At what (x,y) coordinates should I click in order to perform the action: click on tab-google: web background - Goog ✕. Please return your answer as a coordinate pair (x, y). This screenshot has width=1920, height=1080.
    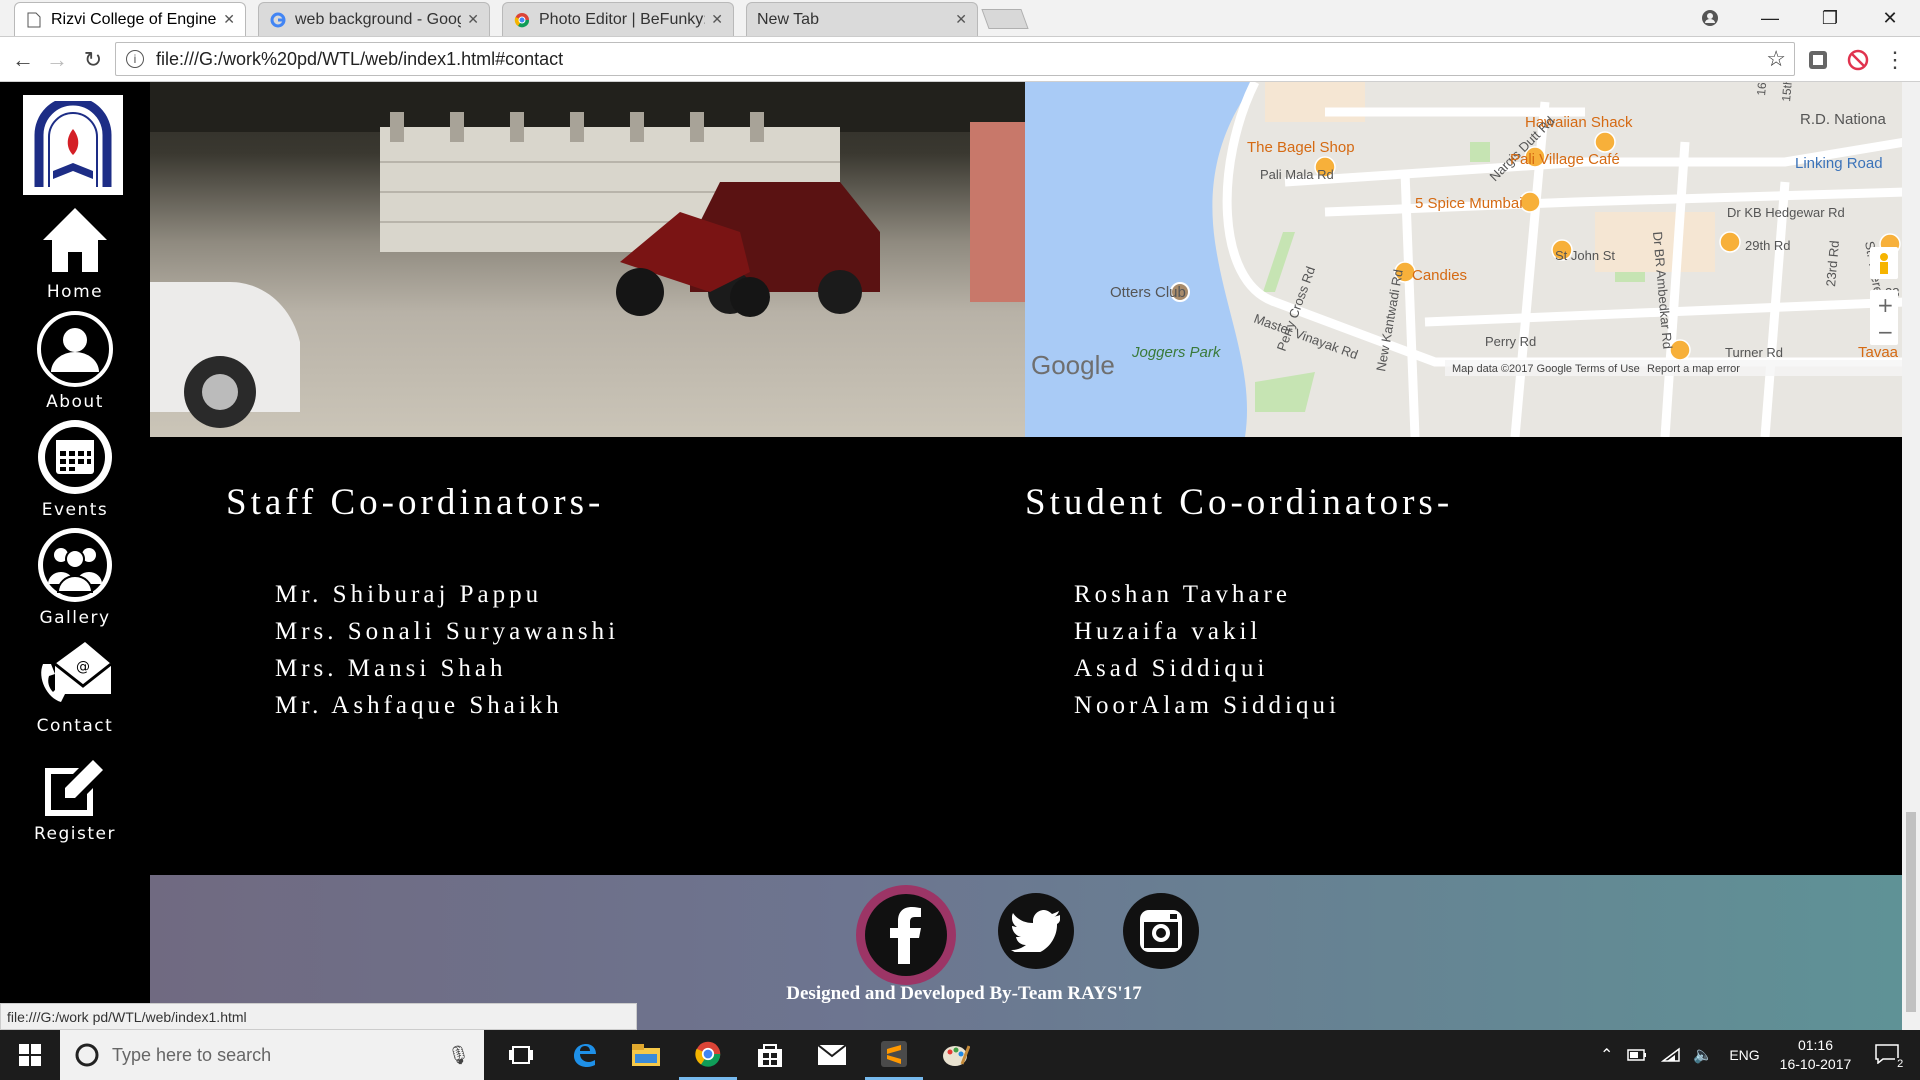
    Looking at the image, I should click on (374, 19).